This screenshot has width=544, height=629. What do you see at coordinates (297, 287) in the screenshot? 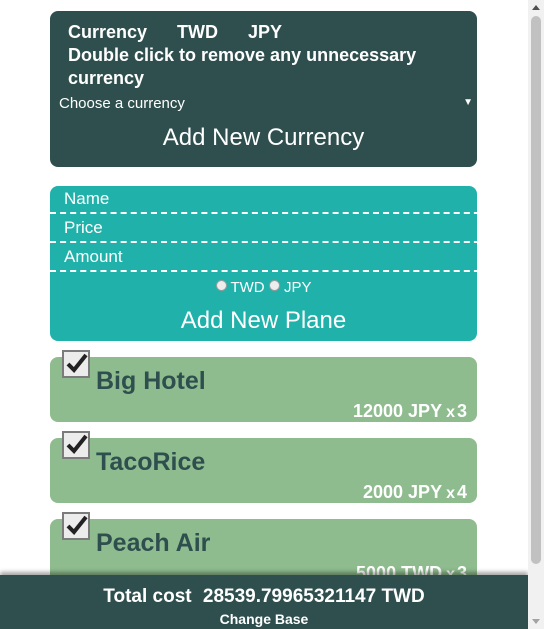
I see `radio-jpy-label: JPY` at bounding box center [297, 287].